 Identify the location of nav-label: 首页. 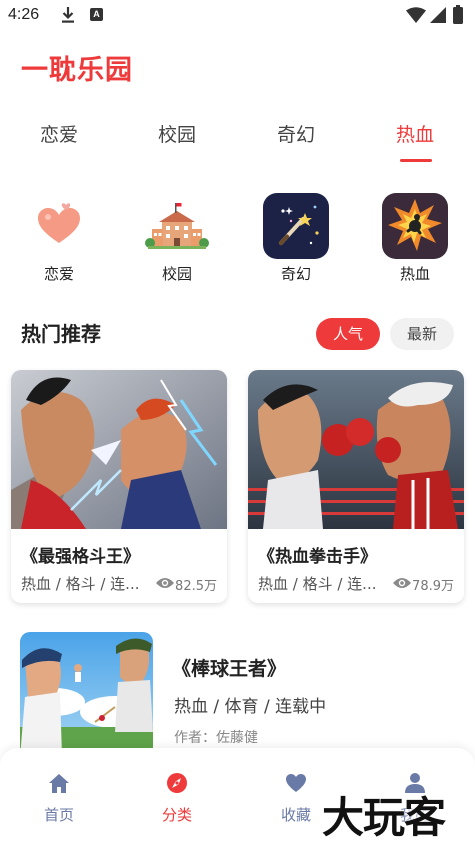
(58, 815).